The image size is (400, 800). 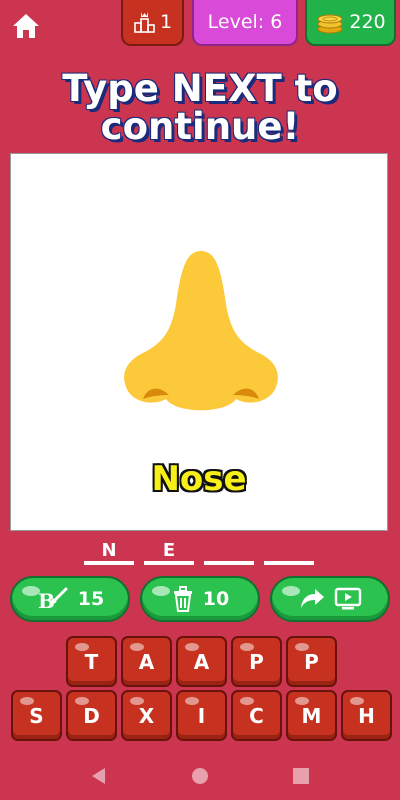 I want to click on letter-key: I, so click(x=201, y=715).